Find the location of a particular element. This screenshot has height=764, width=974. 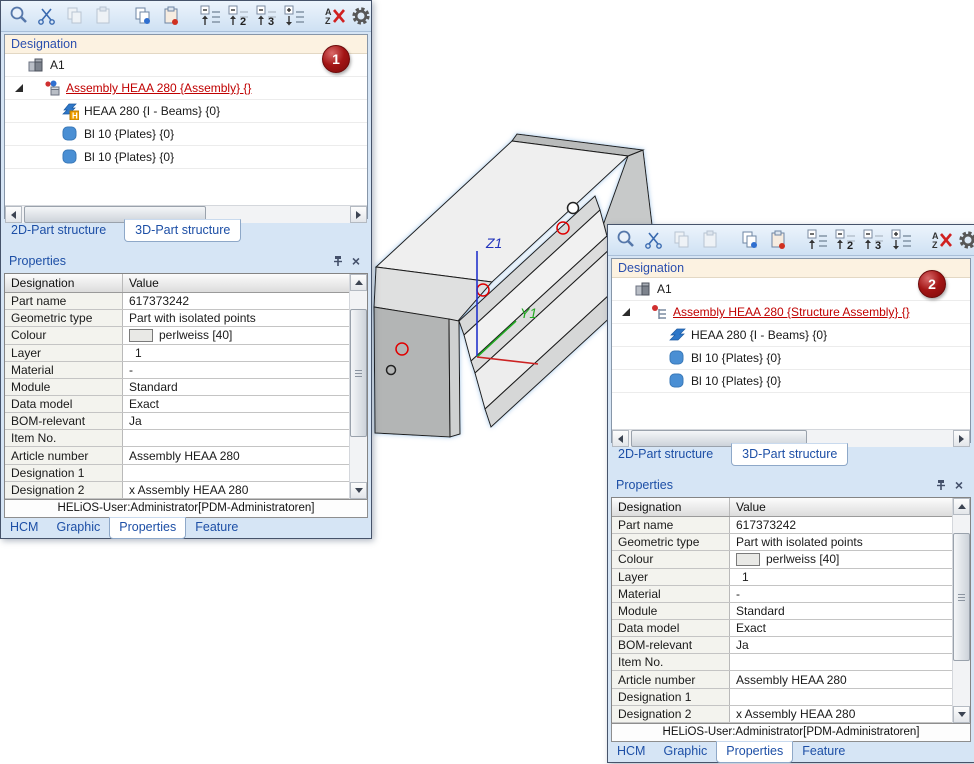

tree-row-assembly: Assembly HEAA 280 {Assembly} {} is located at coordinates (186, 88).